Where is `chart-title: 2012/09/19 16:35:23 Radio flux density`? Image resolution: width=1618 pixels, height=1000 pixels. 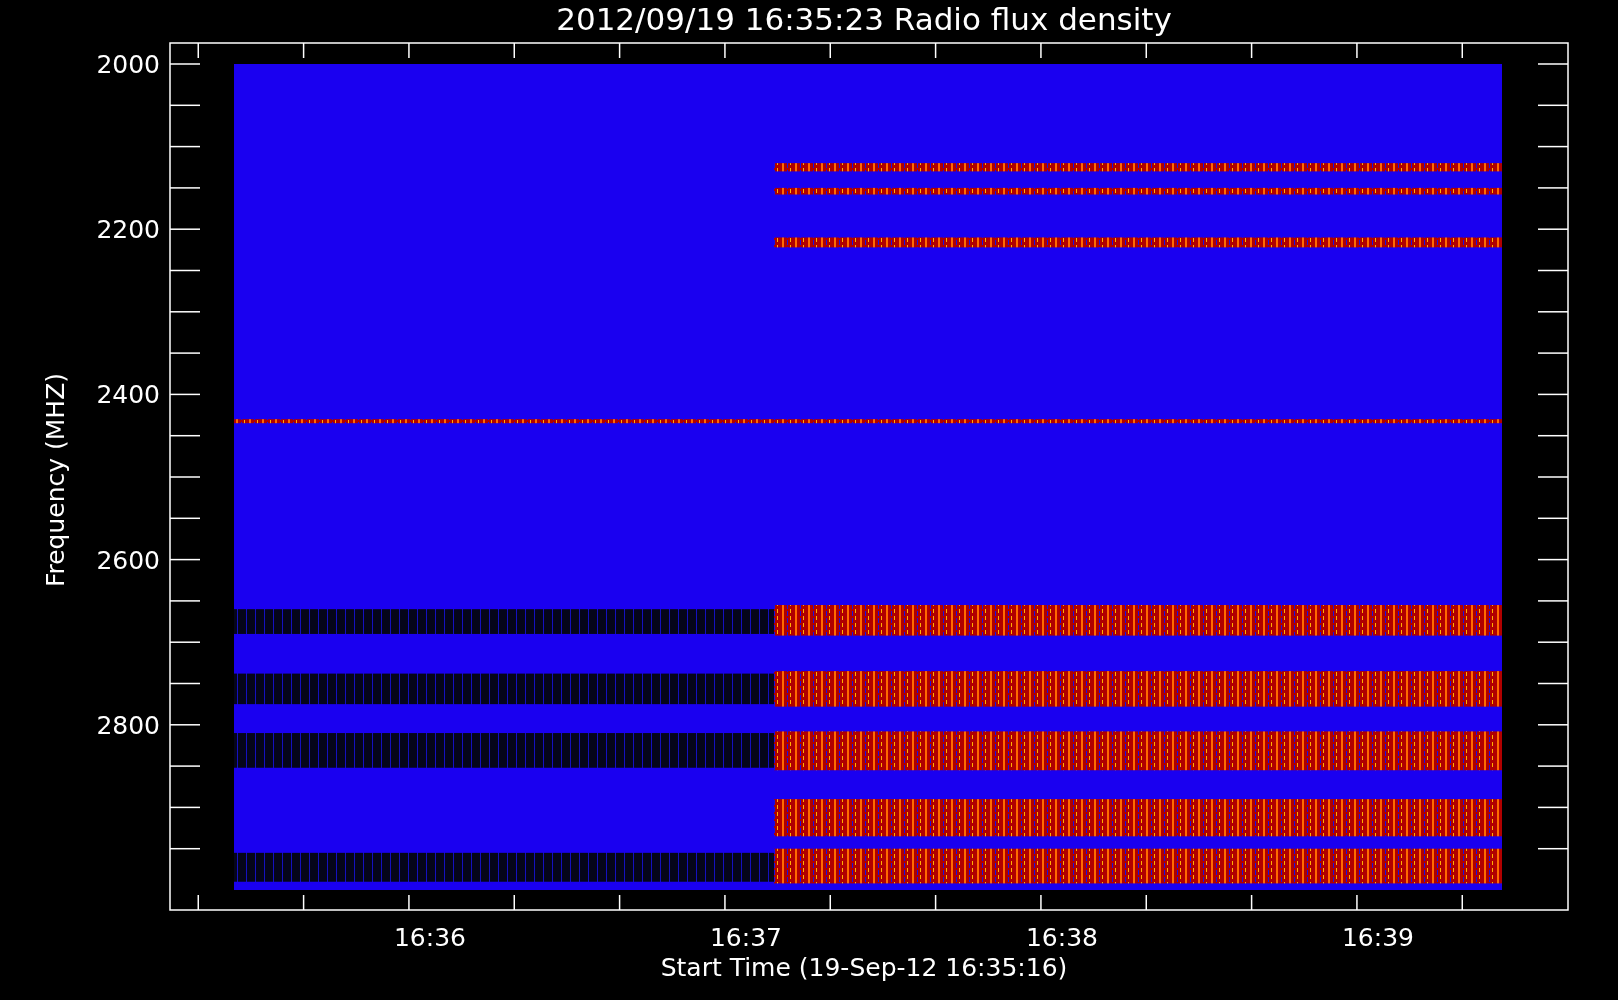 chart-title: 2012/09/19 16:35:23 Radio flux density is located at coordinates (864, 19).